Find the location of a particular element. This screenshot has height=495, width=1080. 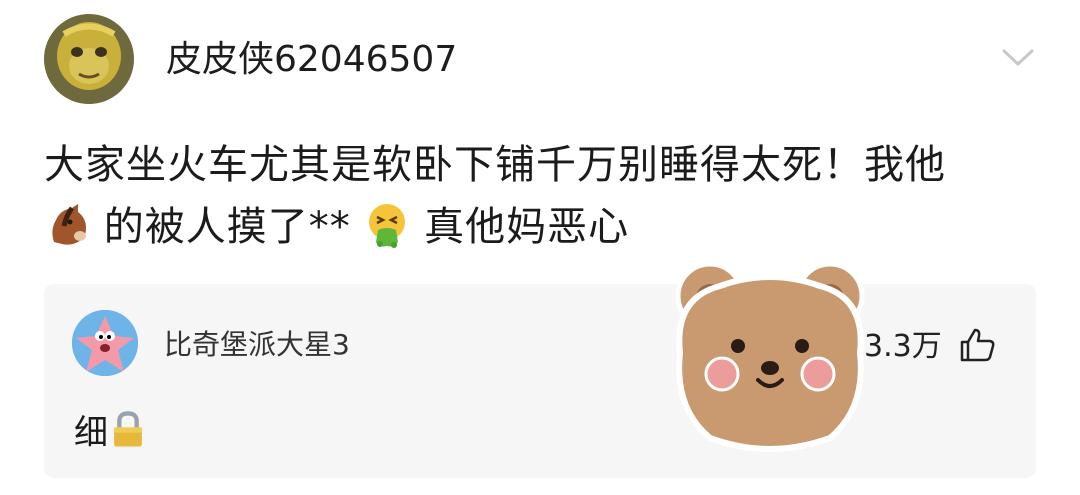

post-text-line3: 真他妈恶心 is located at coordinates (527, 227).